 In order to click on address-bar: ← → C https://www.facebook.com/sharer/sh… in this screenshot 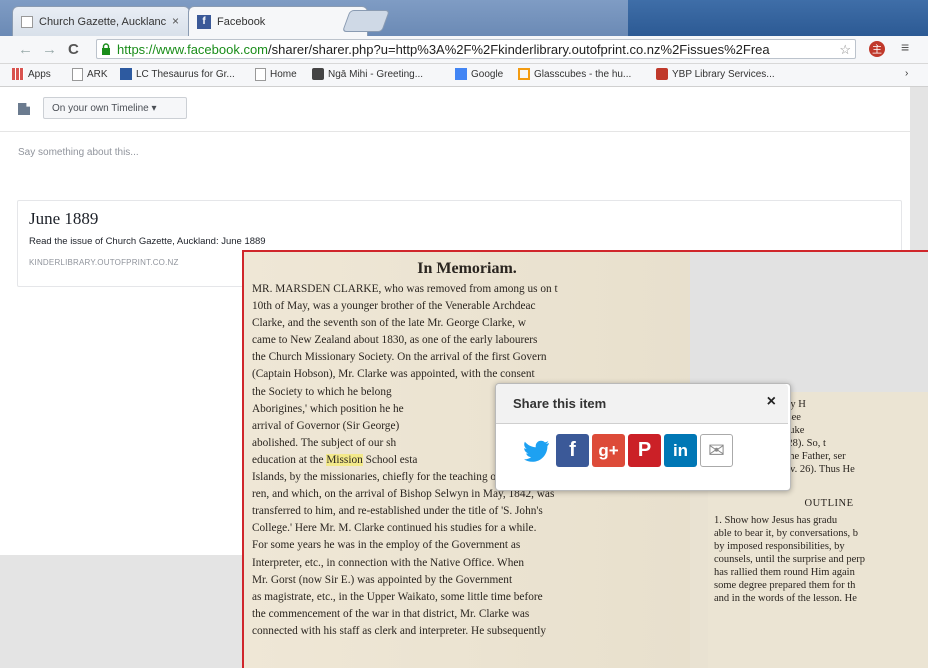, I will do `click(464, 50)`.